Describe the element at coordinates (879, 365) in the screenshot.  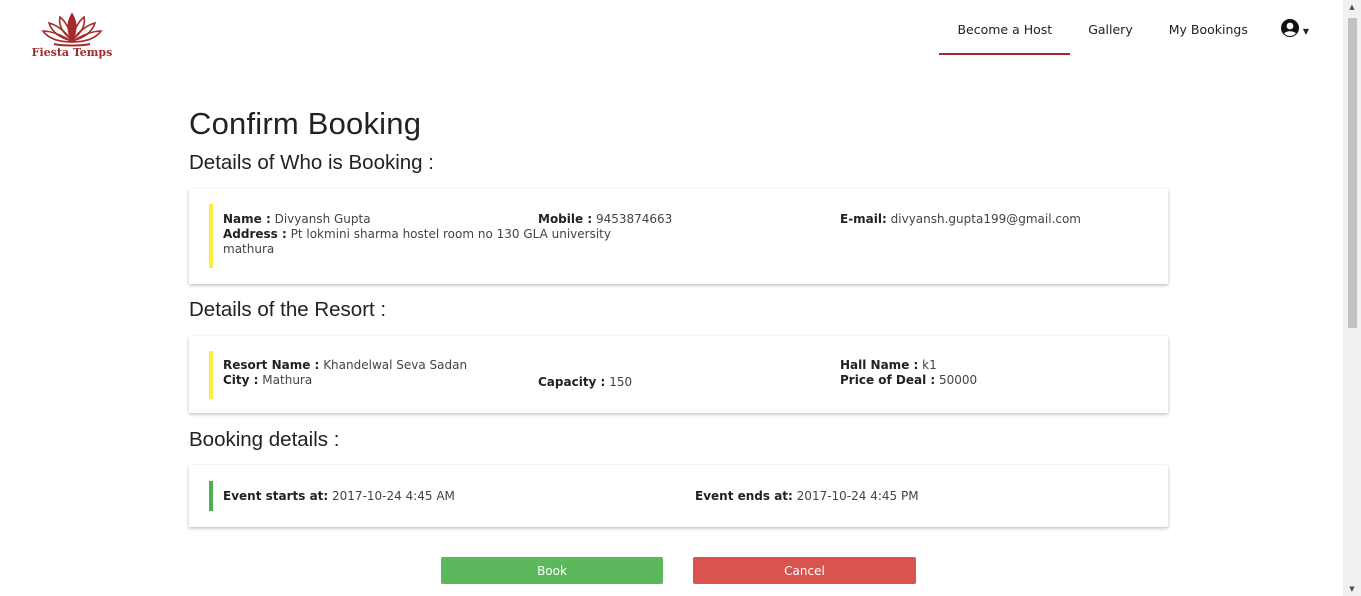
I see `hall-name-label: Hall Name :` at that location.